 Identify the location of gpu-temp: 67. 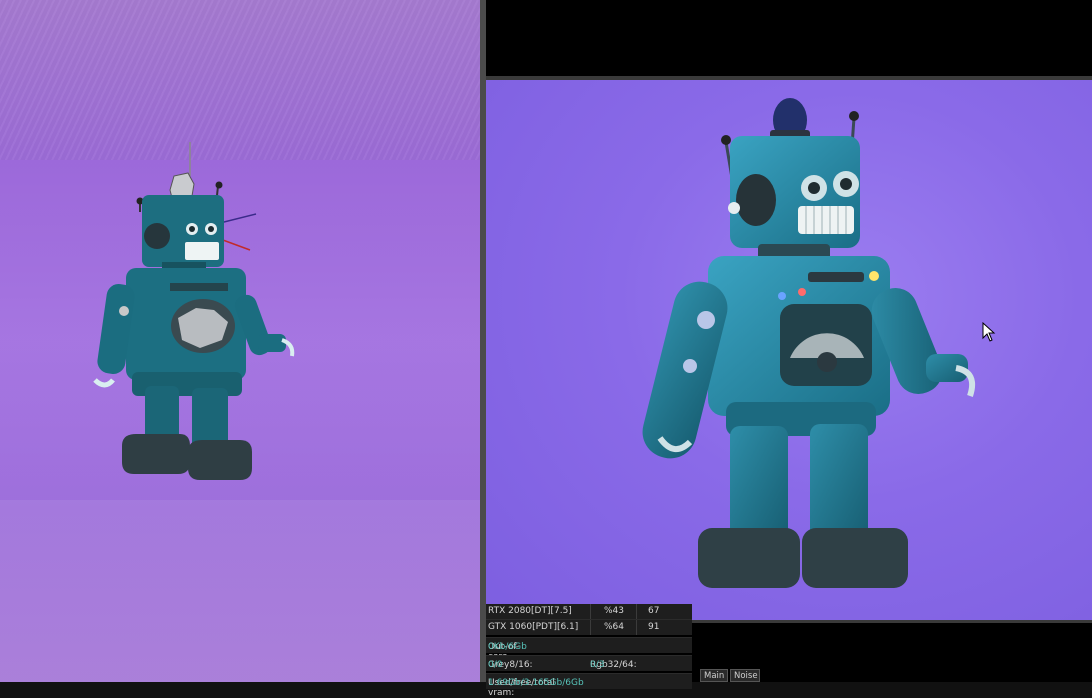
(654, 611).